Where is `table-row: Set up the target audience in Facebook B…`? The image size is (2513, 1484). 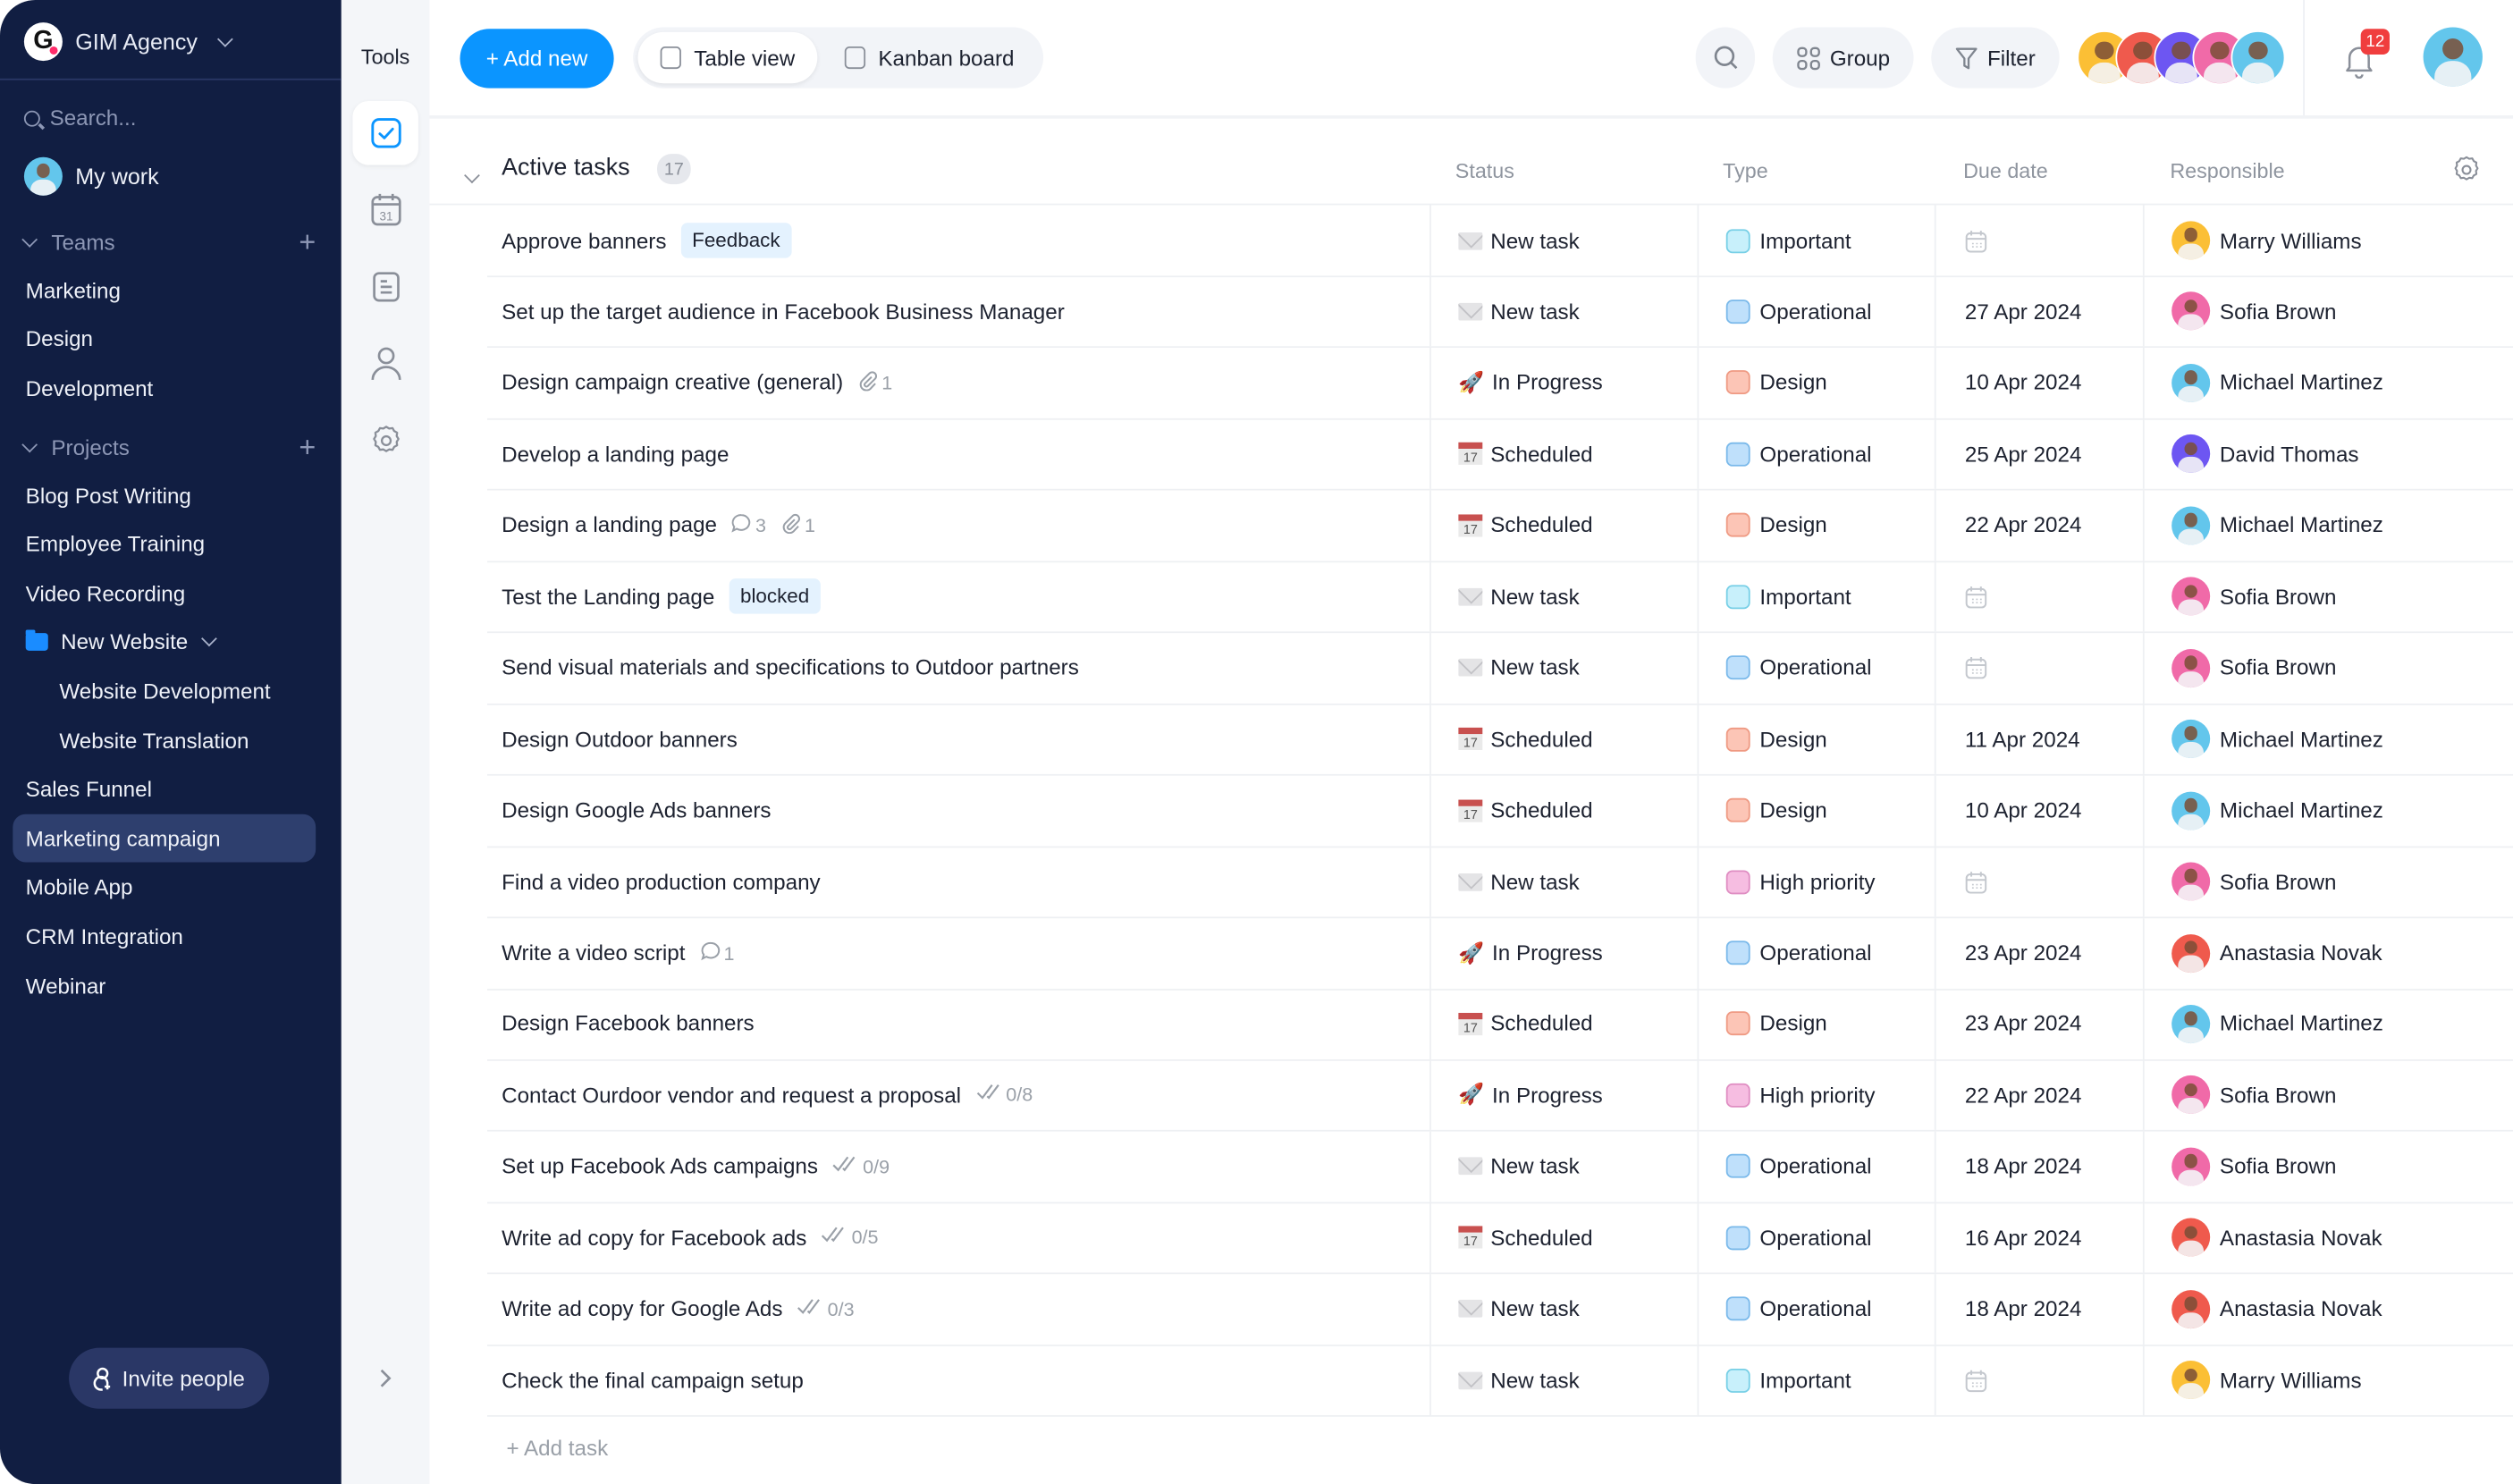
table-row: Set up the target audience in Facebook B… is located at coordinates (1499, 312).